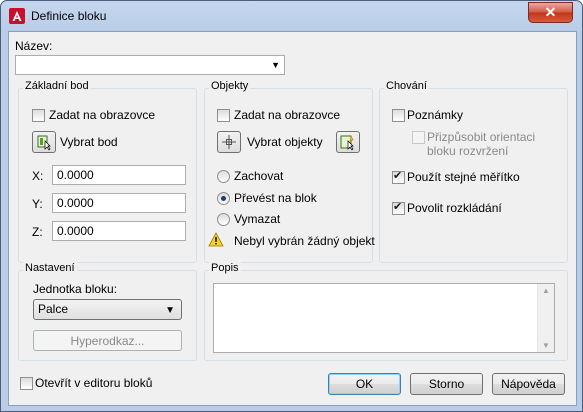 This screenshot has height=412, width=583. I want to click on no-object-selected-warning: Nebyl vybrán žádný objekt, so click(304, 241).